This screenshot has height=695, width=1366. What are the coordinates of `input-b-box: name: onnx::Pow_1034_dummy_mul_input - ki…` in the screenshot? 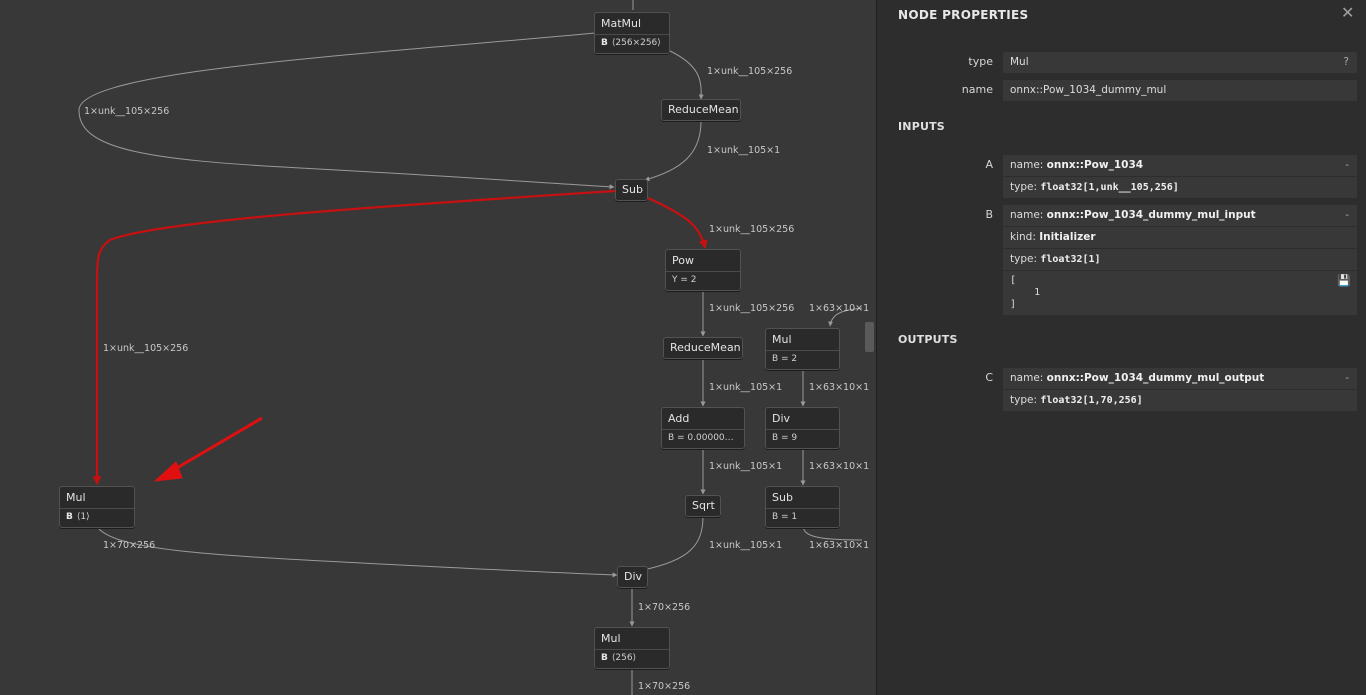 It's located at (1180, 260).